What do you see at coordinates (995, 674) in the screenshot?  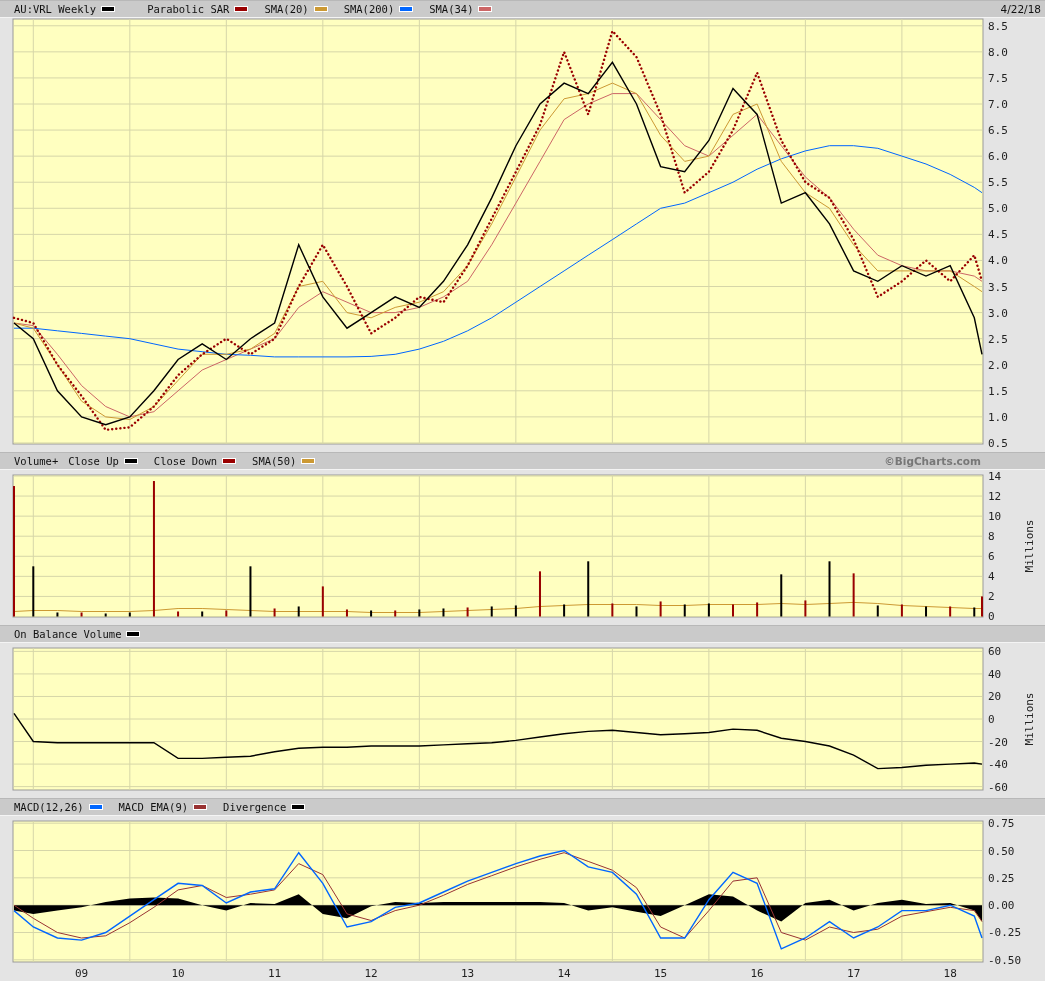 I see `axis-label: 40` at bounding box center [995, 674].